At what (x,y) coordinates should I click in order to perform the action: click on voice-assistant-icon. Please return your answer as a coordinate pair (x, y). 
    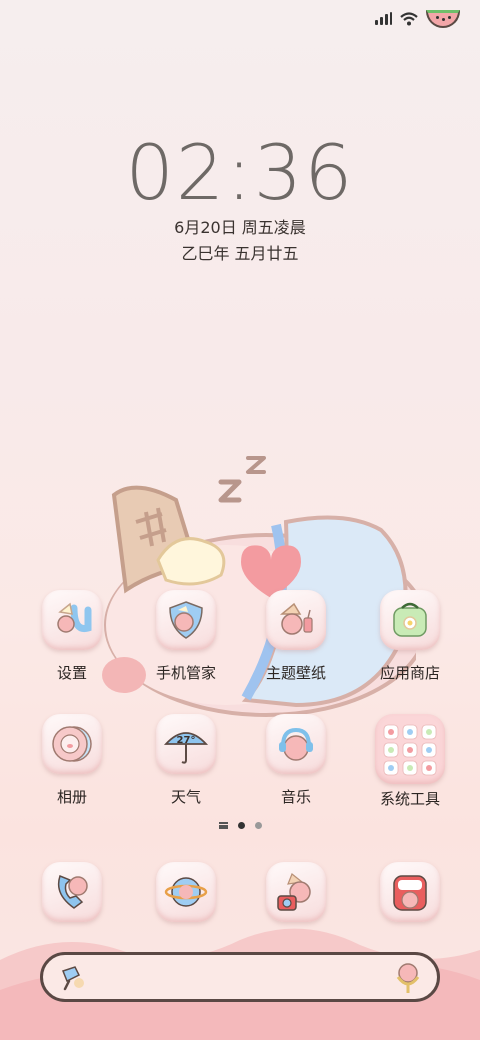
    Looking at the image, I should click on (408, 978).